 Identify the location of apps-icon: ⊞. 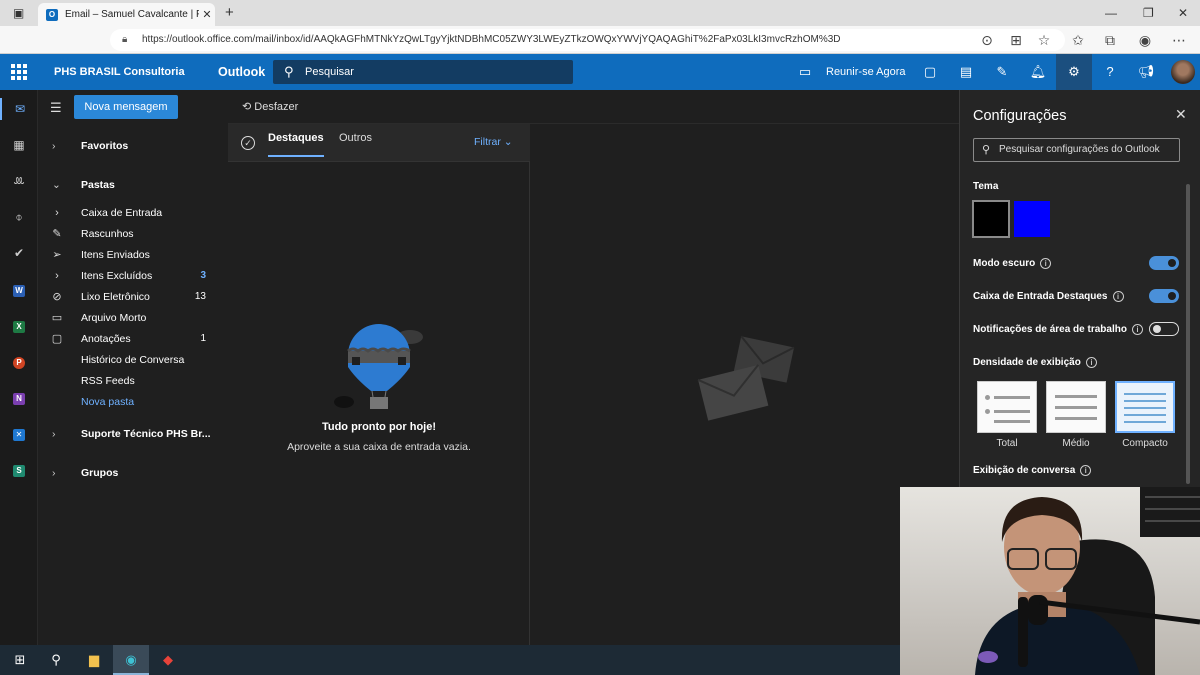
(1016, 40).